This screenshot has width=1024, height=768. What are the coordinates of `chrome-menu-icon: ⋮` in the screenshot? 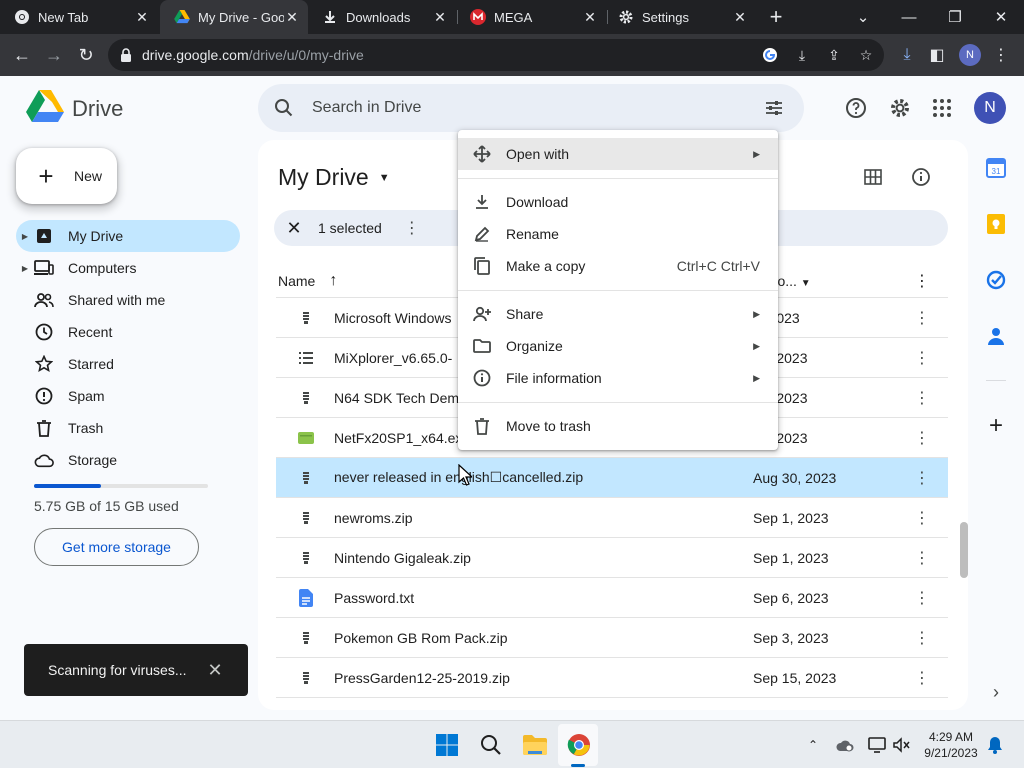 It's located at (1001, 55).